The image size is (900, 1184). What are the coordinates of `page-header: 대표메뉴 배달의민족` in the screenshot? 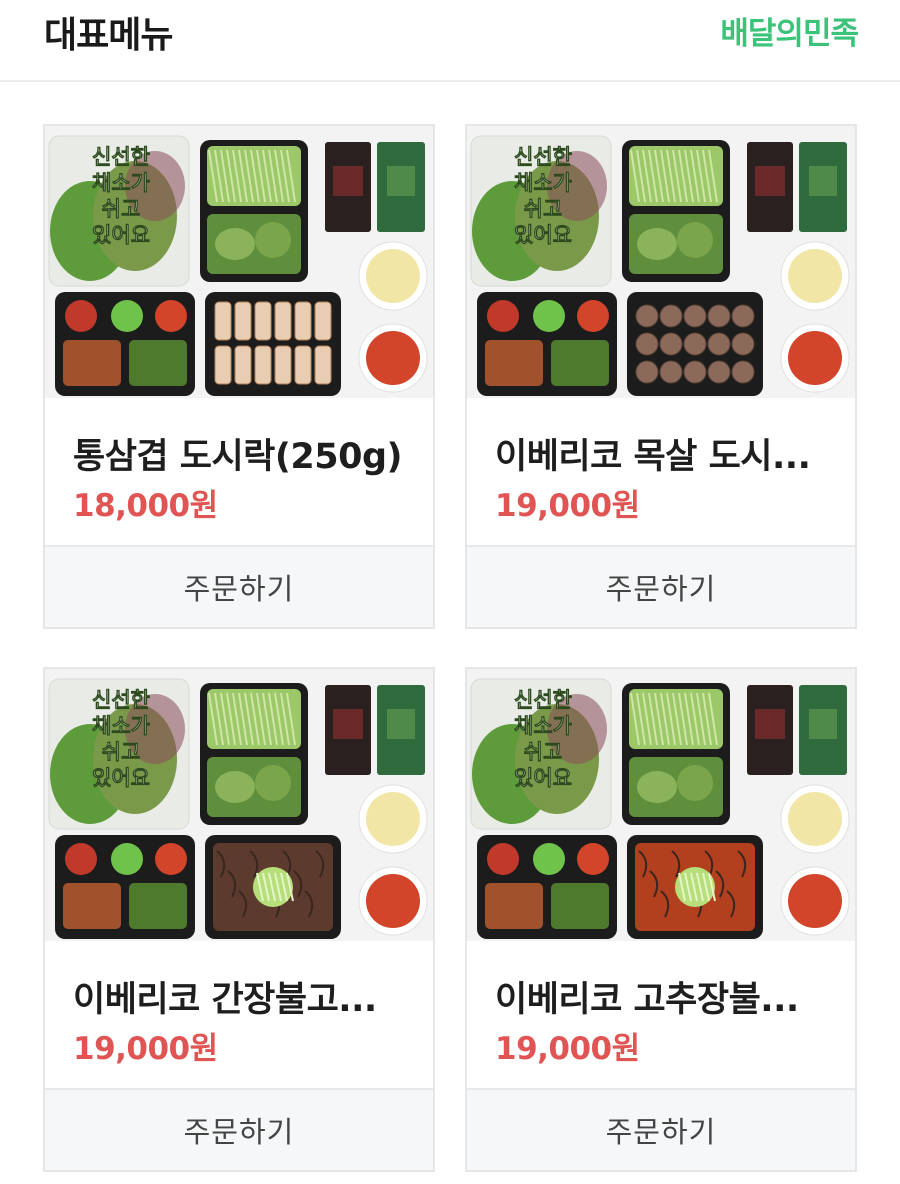 It's located at (450, 41).